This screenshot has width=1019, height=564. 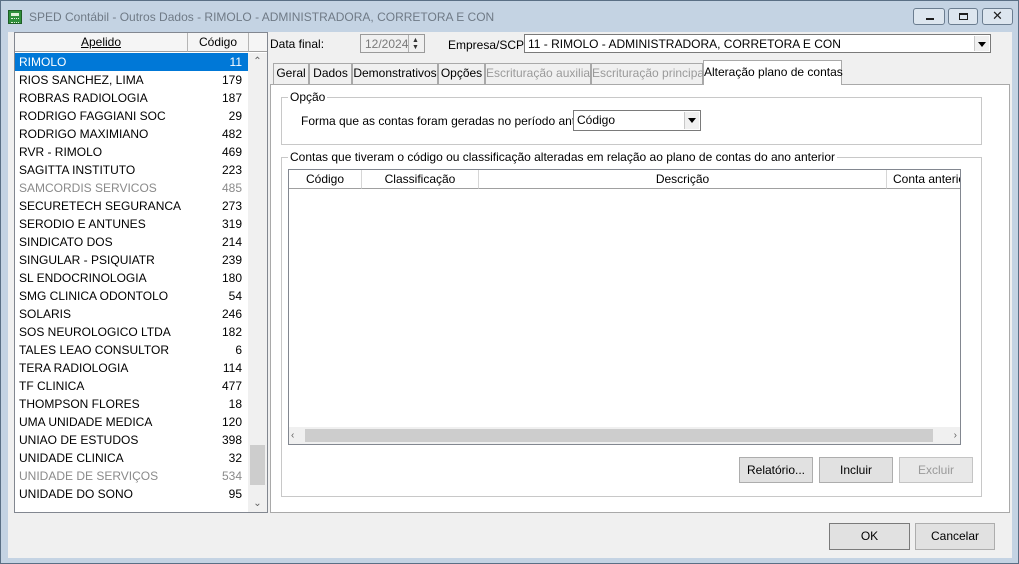 I want to click on list-item: SL ENDOCRINOLOGIA 180, so click(x=131, y=278).